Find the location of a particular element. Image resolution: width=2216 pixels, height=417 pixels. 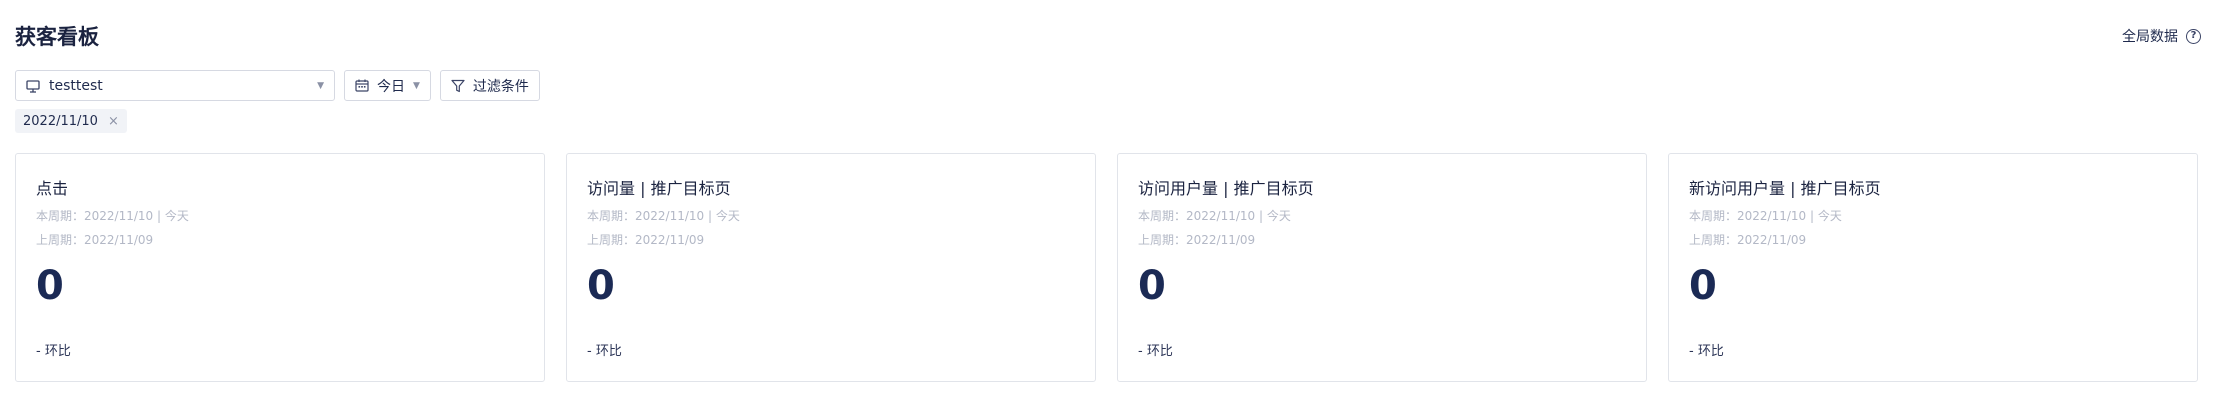

close-icon: × is located at coordinates (113, 121).